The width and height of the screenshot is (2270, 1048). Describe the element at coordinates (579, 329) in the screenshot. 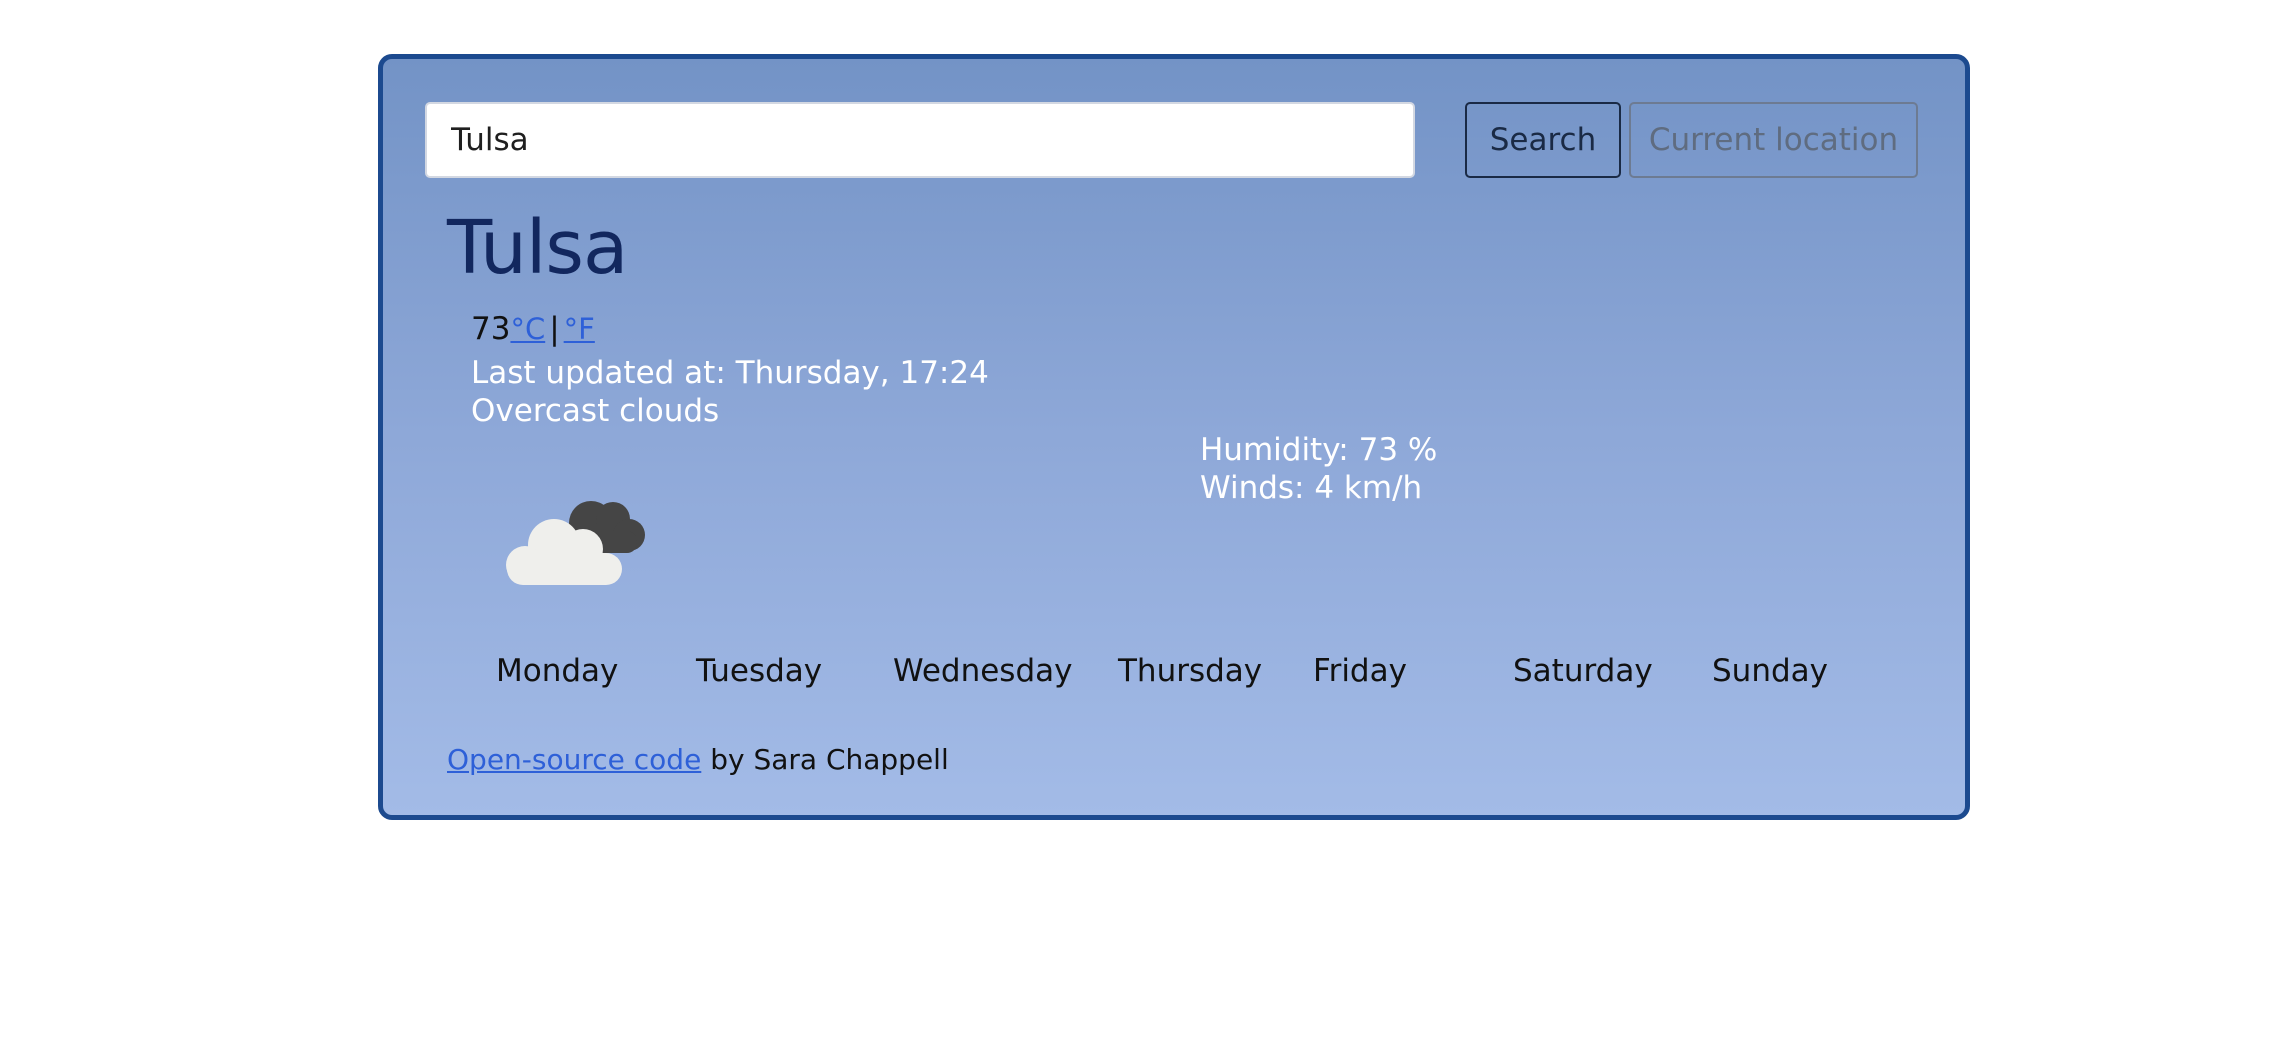

I see `fahrenheit-link: °F` at that location.